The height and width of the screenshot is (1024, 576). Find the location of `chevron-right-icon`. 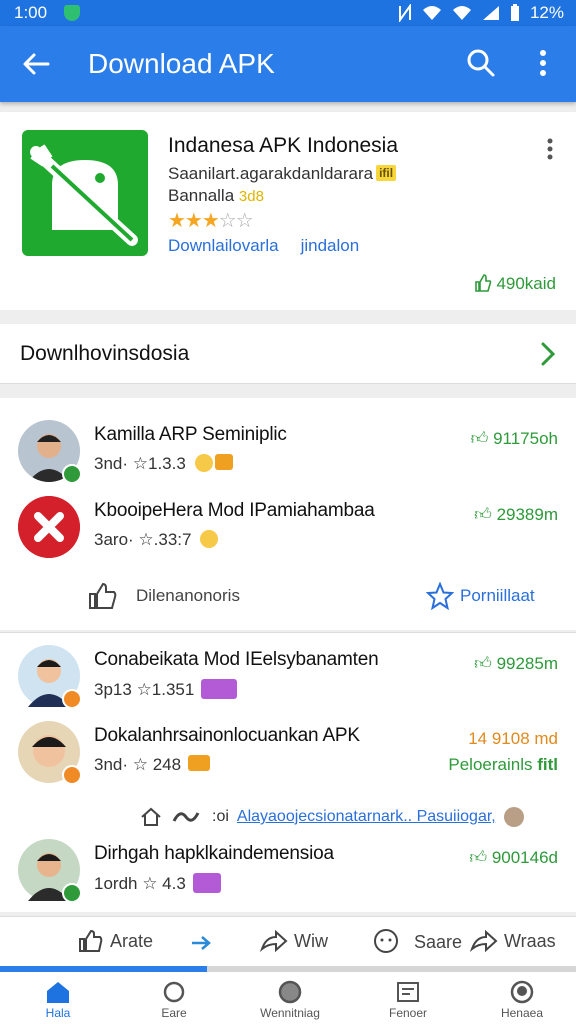

chevron-right-icon is located at coordinates (548, 354).